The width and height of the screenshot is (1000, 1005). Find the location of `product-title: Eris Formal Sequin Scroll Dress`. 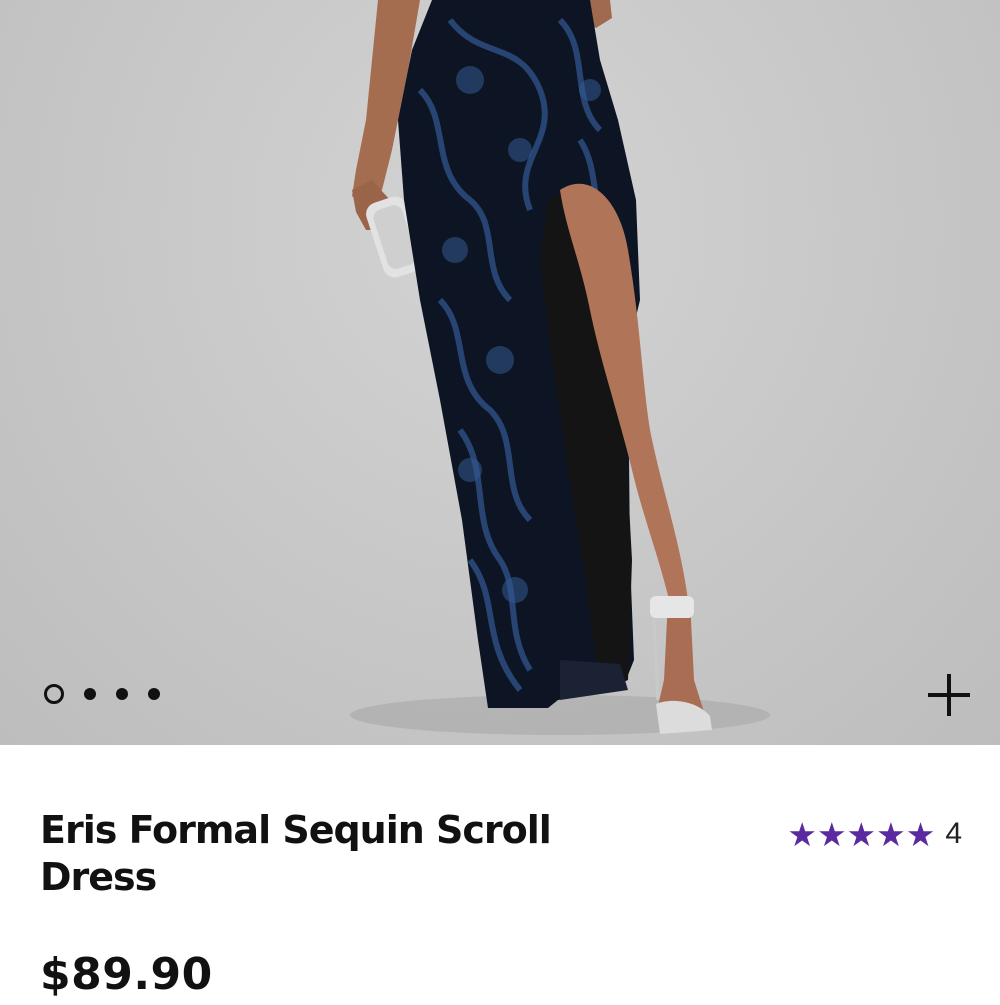

product-title: Eris Formal Sequin Scroll Dress is located at coordinates (296, 853).